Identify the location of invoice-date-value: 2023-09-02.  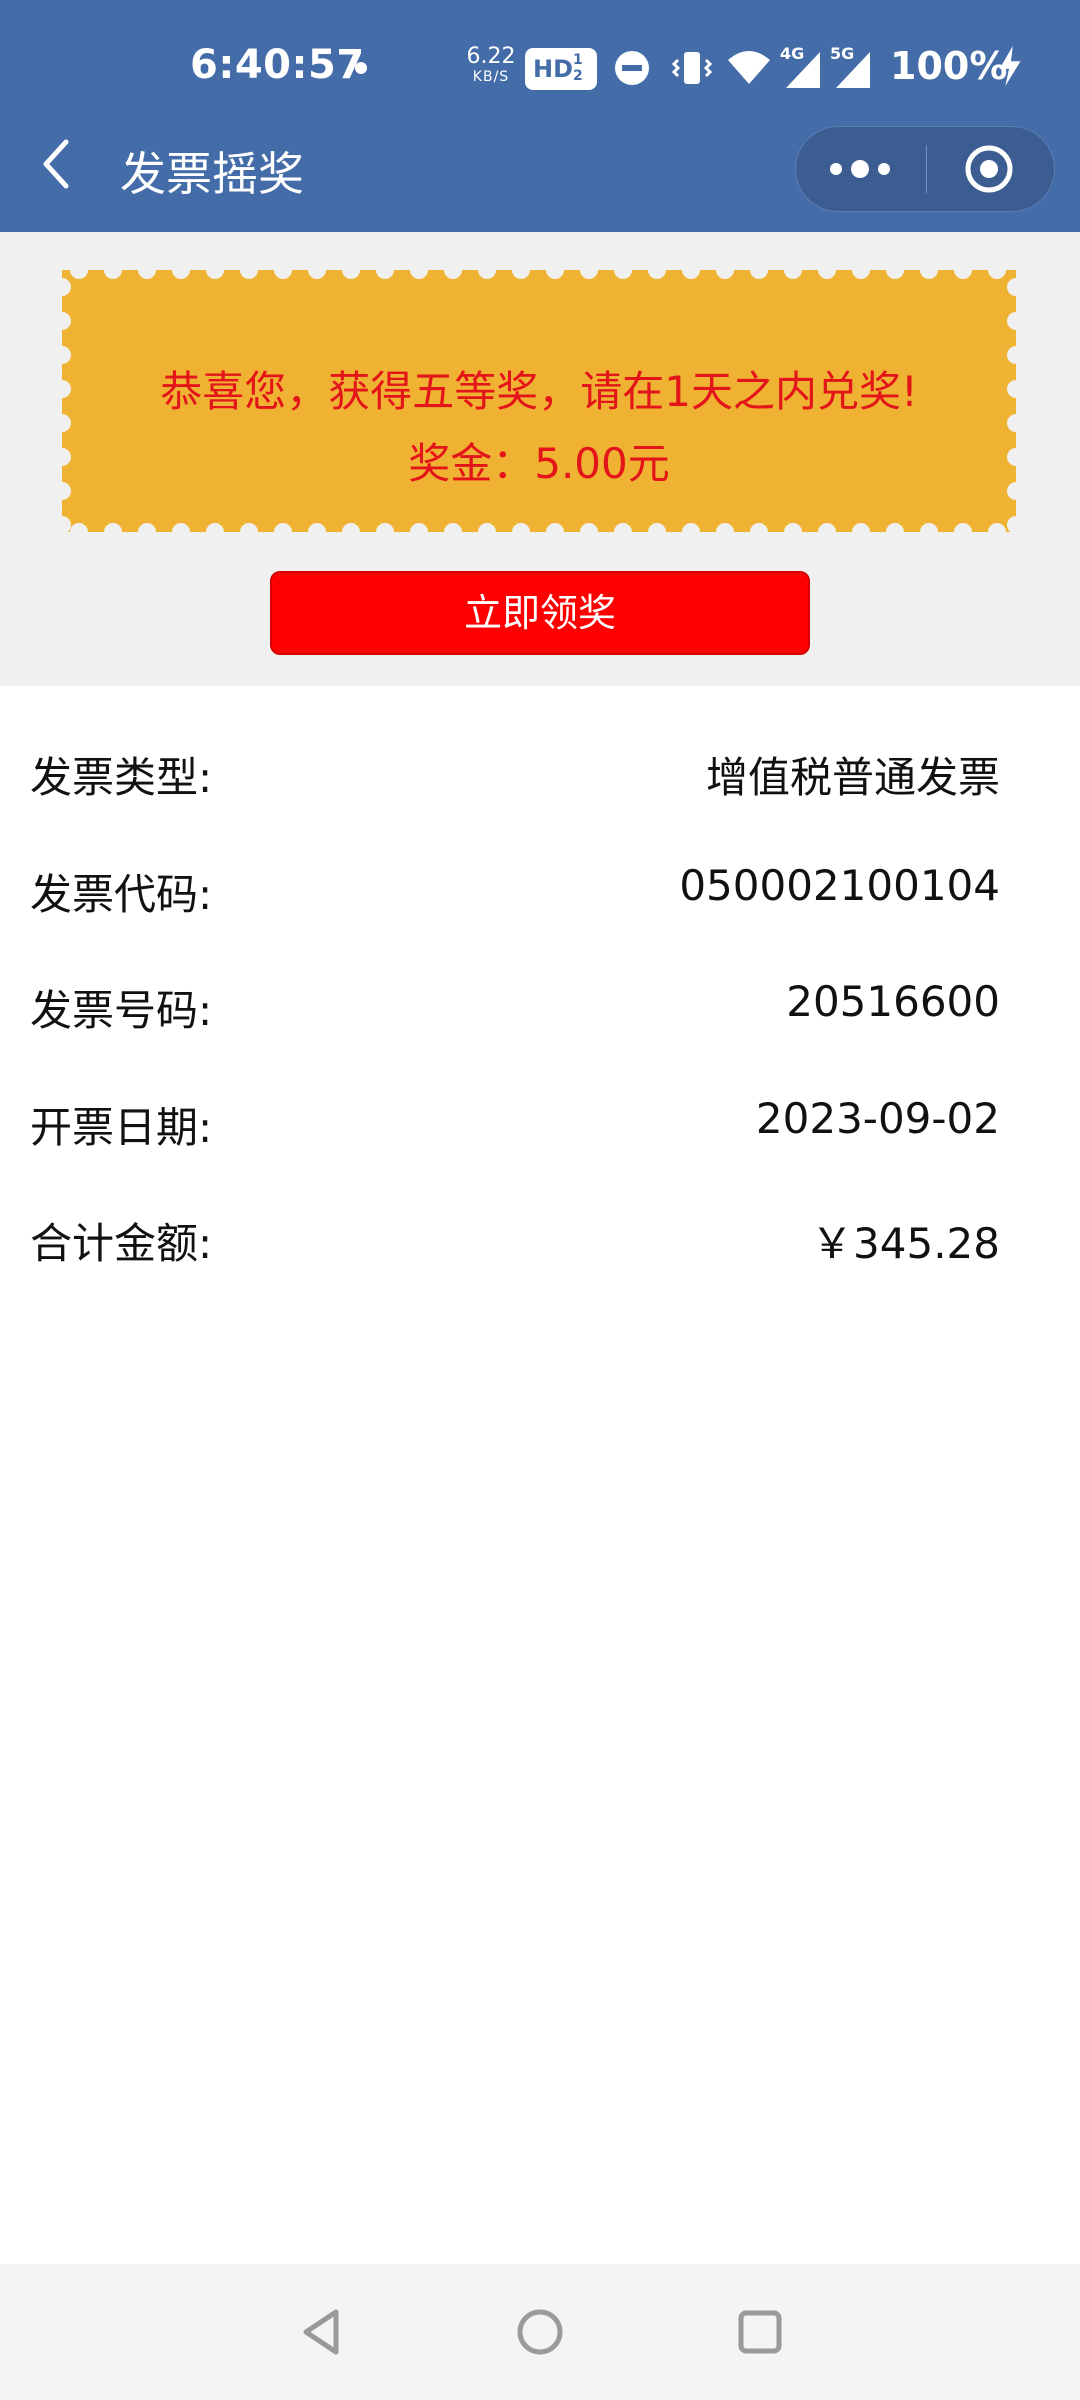
(877, 1118).